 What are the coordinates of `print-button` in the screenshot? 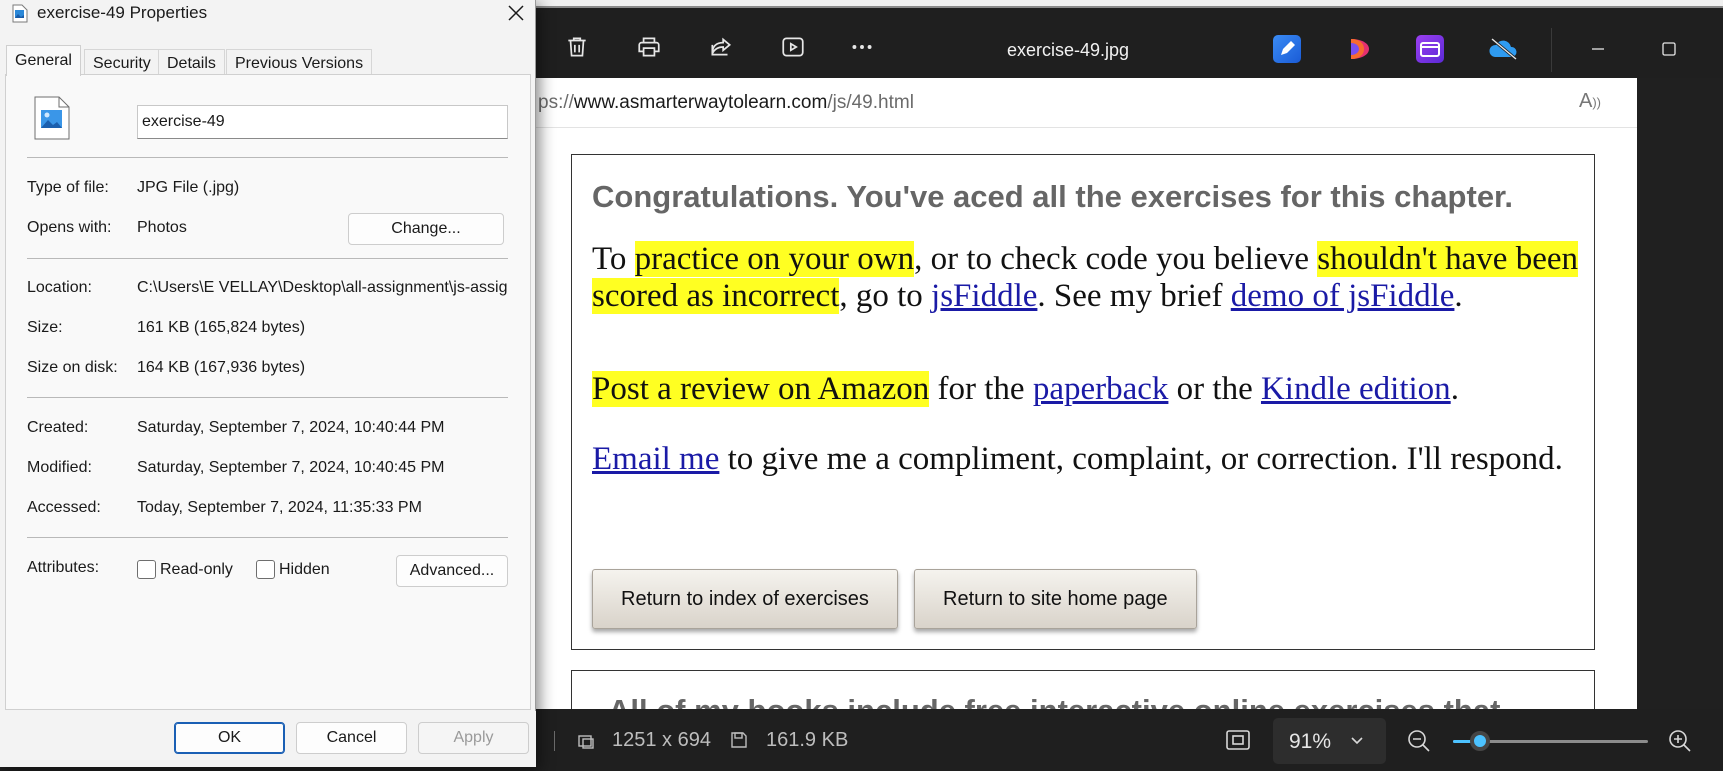 It's located at (649, 47).